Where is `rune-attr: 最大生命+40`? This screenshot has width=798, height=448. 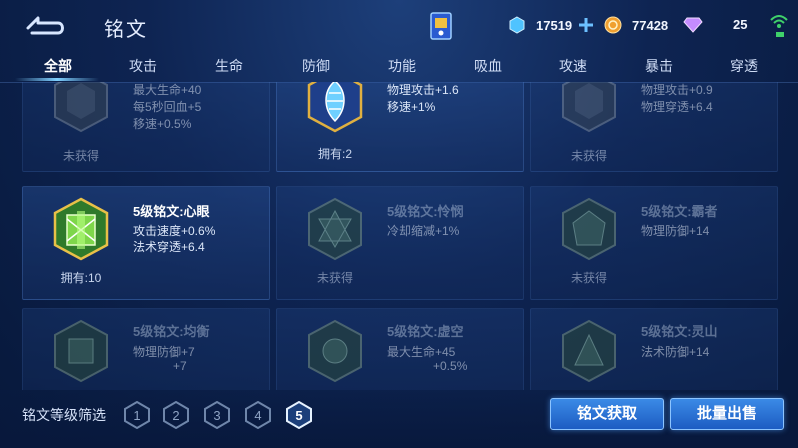 rune-attr: 最大生命+40 is located at coordinates (167, 90).